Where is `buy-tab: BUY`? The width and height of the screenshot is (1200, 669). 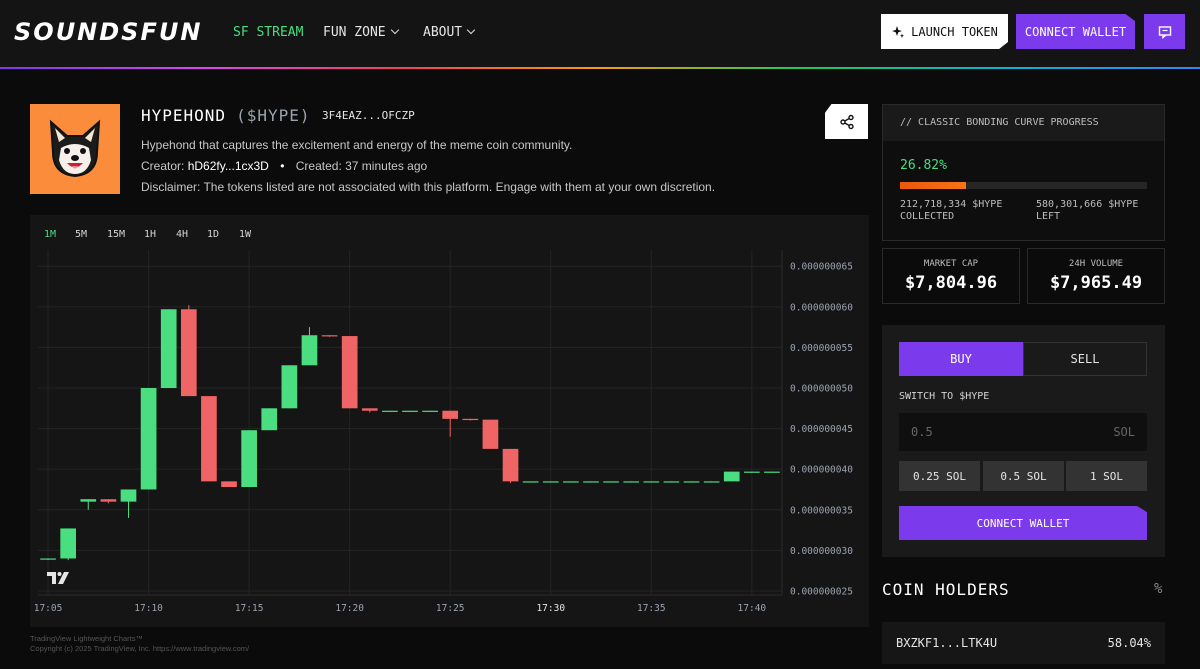 buy-tab: BUY is located at coordinates (961, 359).